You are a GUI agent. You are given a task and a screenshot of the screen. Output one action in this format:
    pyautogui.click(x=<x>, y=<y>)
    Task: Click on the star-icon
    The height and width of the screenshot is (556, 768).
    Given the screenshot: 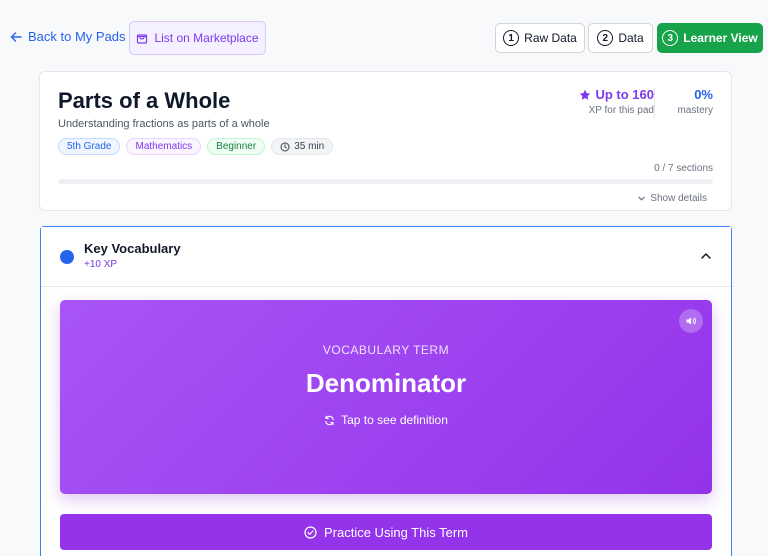 What is the action you would take?
    pyautogui.click(x=585, y=94)
    